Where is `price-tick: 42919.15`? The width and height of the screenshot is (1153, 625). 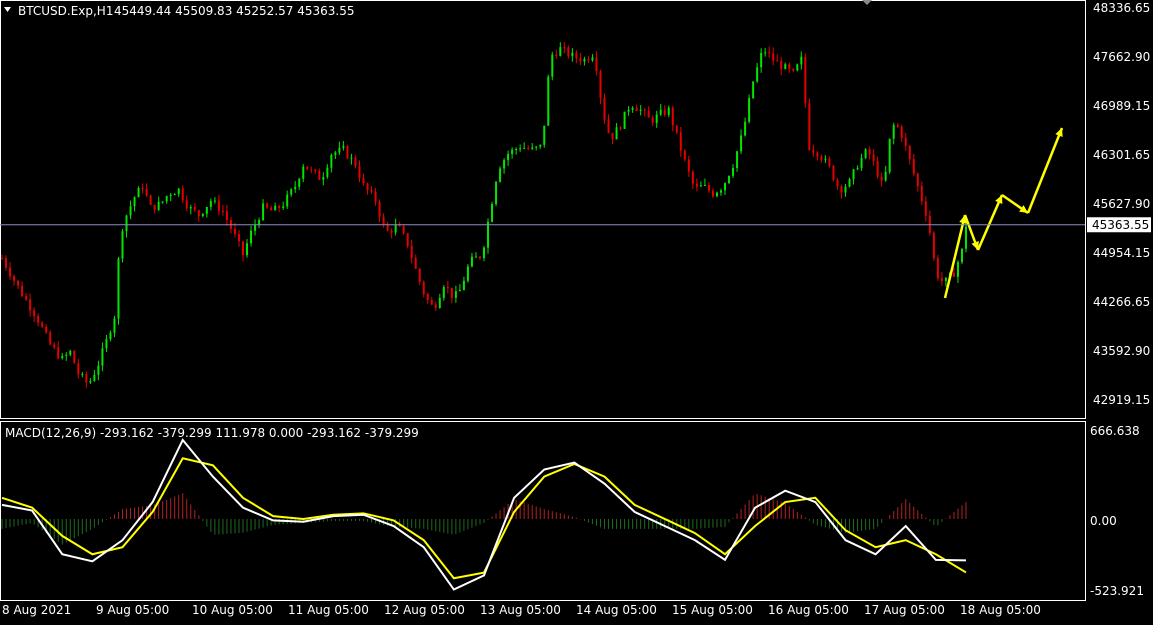 price-tick: 42919.15 is located at coordinates (1121, 400).